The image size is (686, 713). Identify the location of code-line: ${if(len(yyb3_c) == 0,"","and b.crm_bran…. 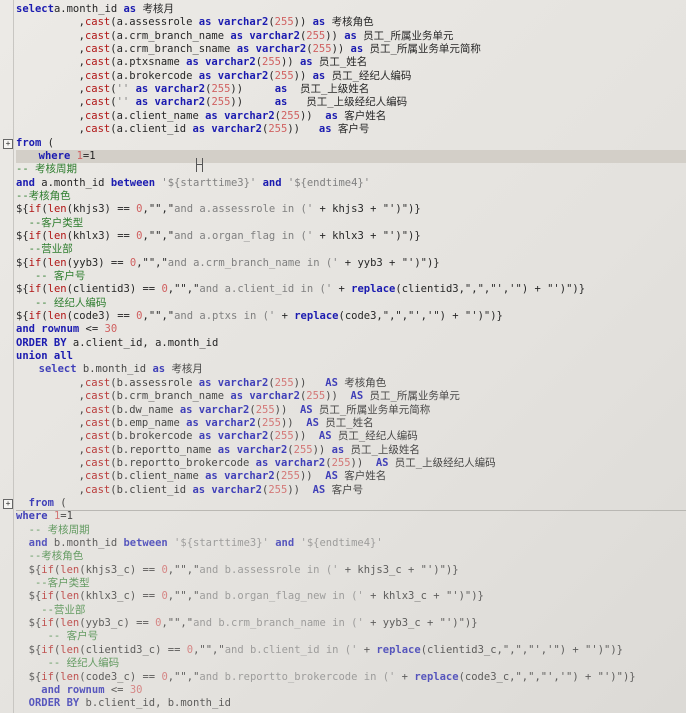
(351, 623).